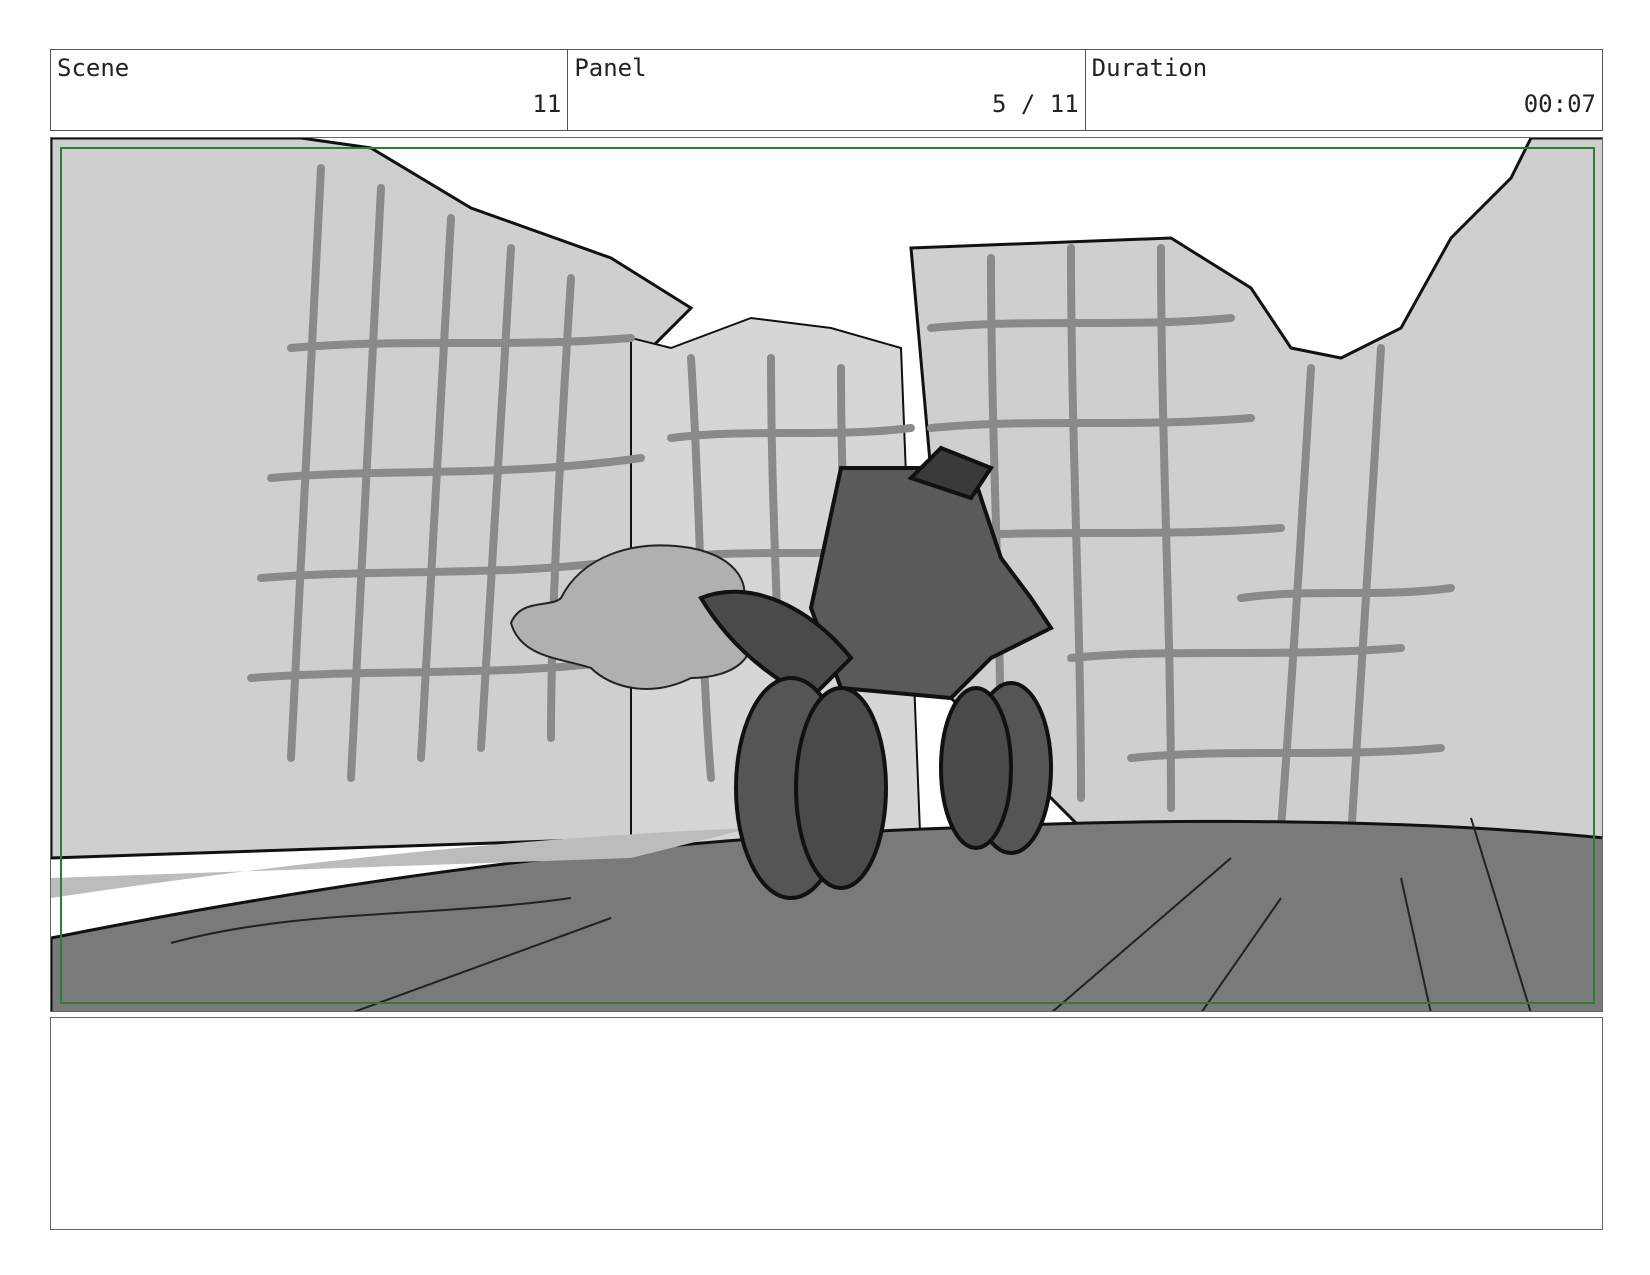  I want to click on scene-cell: Scene 11, so click(310, 90).